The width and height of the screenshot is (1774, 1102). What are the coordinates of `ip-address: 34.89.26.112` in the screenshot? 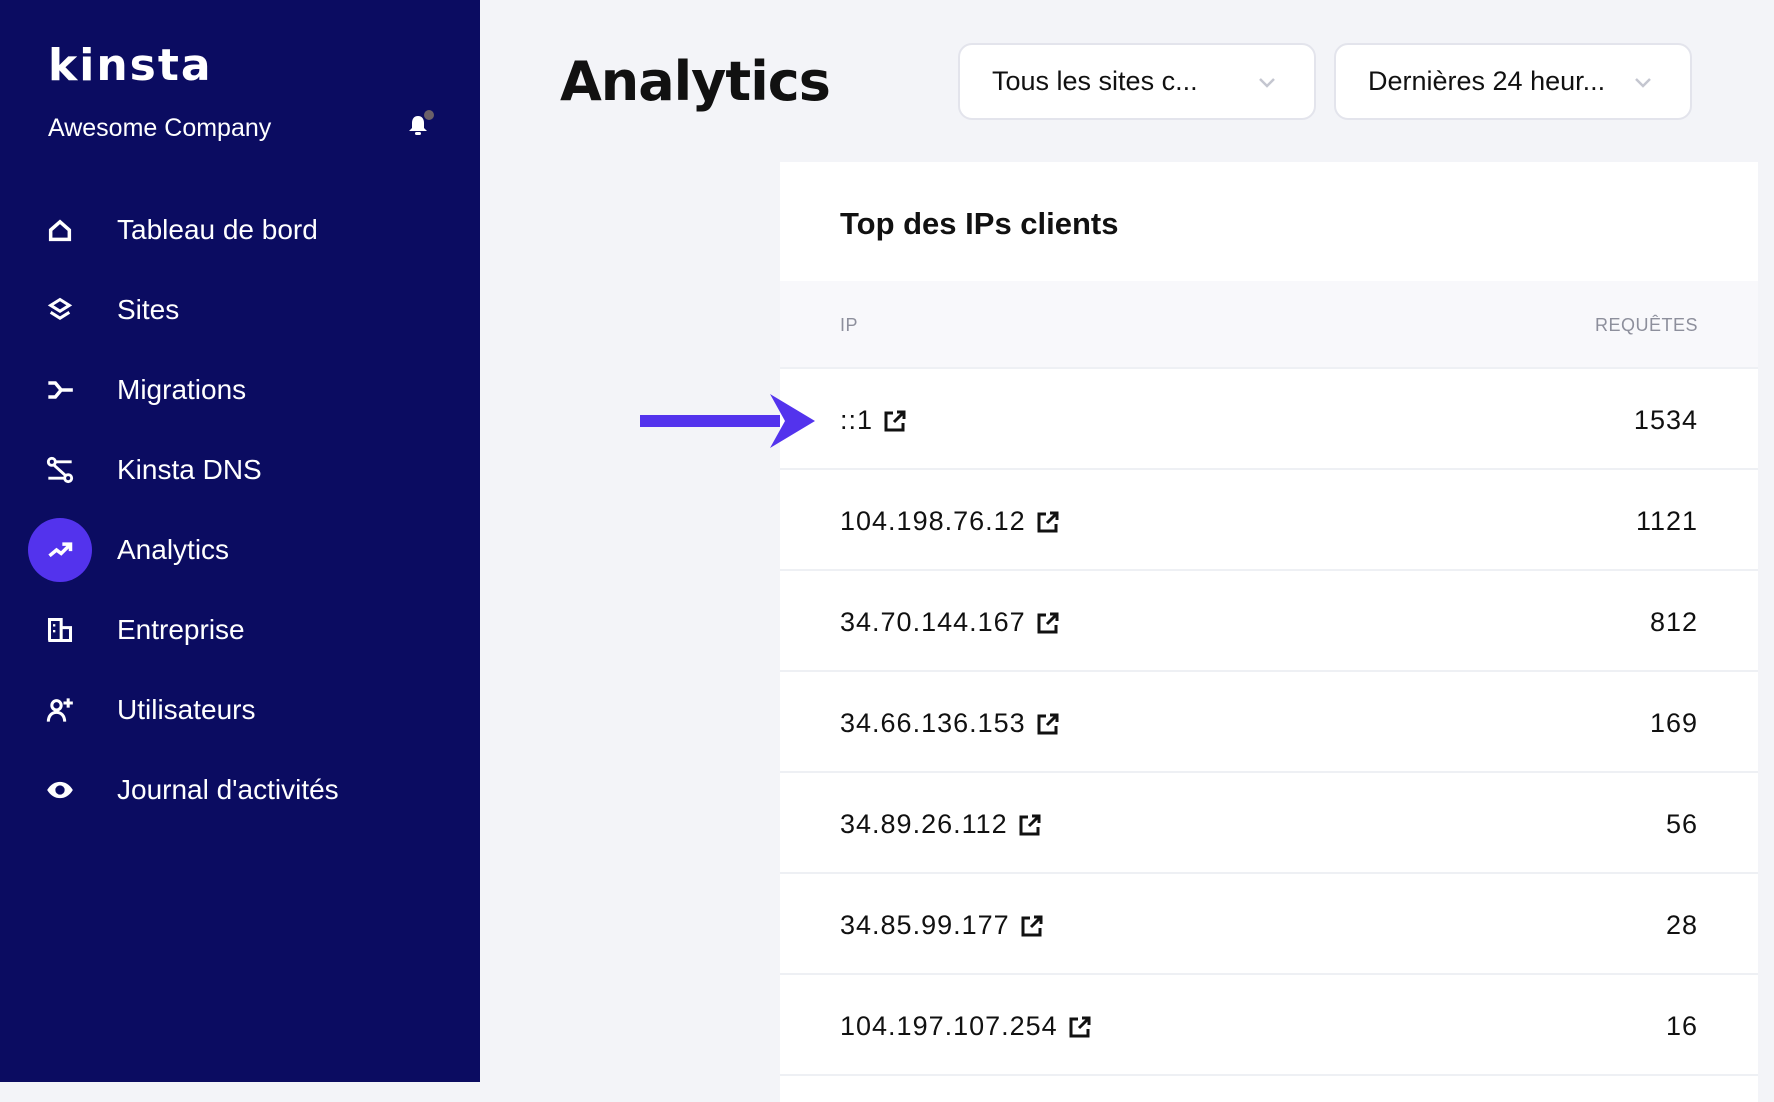 It's located at (924, 824).